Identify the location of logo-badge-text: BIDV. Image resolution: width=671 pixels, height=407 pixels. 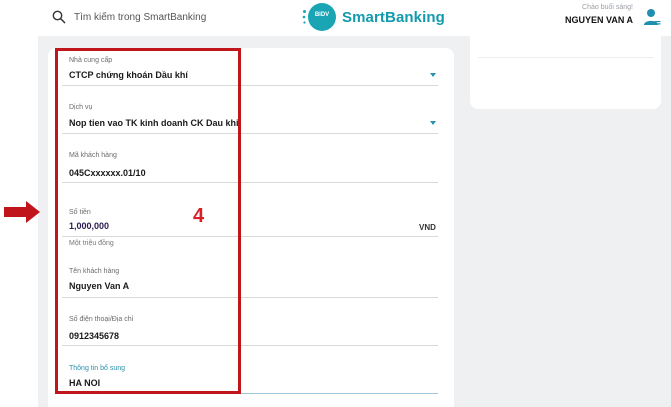
(322, 15).